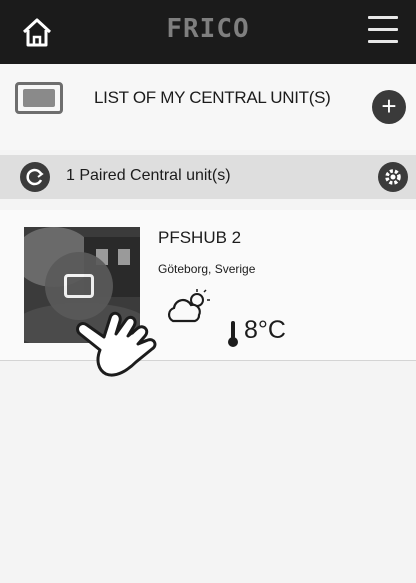 This screenshot has height=583, width=416. What do you see at coordinates (35, 177) in the screenshot?
I see `refresh-icon` at bounding box center [35, 177].